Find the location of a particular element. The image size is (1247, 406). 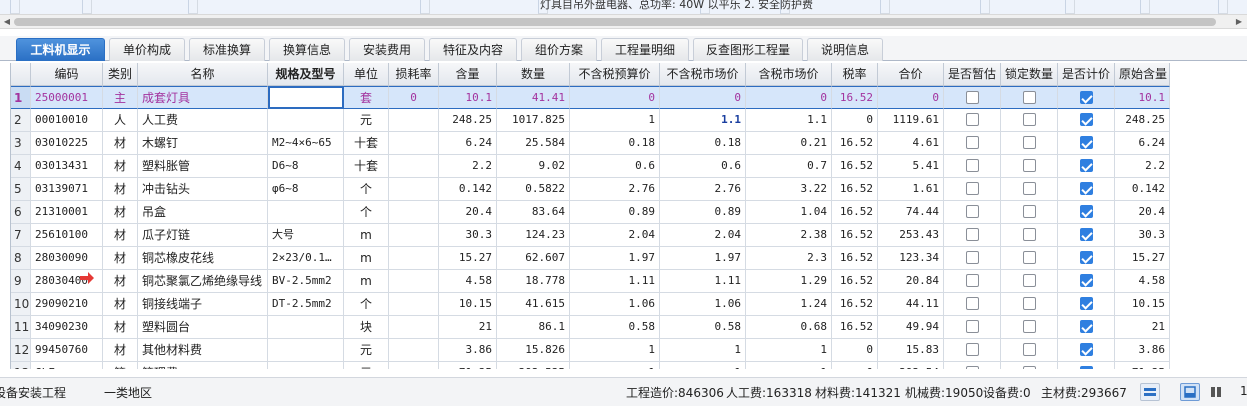

cell-content: 15.27 is located at coordinates (468, 258).